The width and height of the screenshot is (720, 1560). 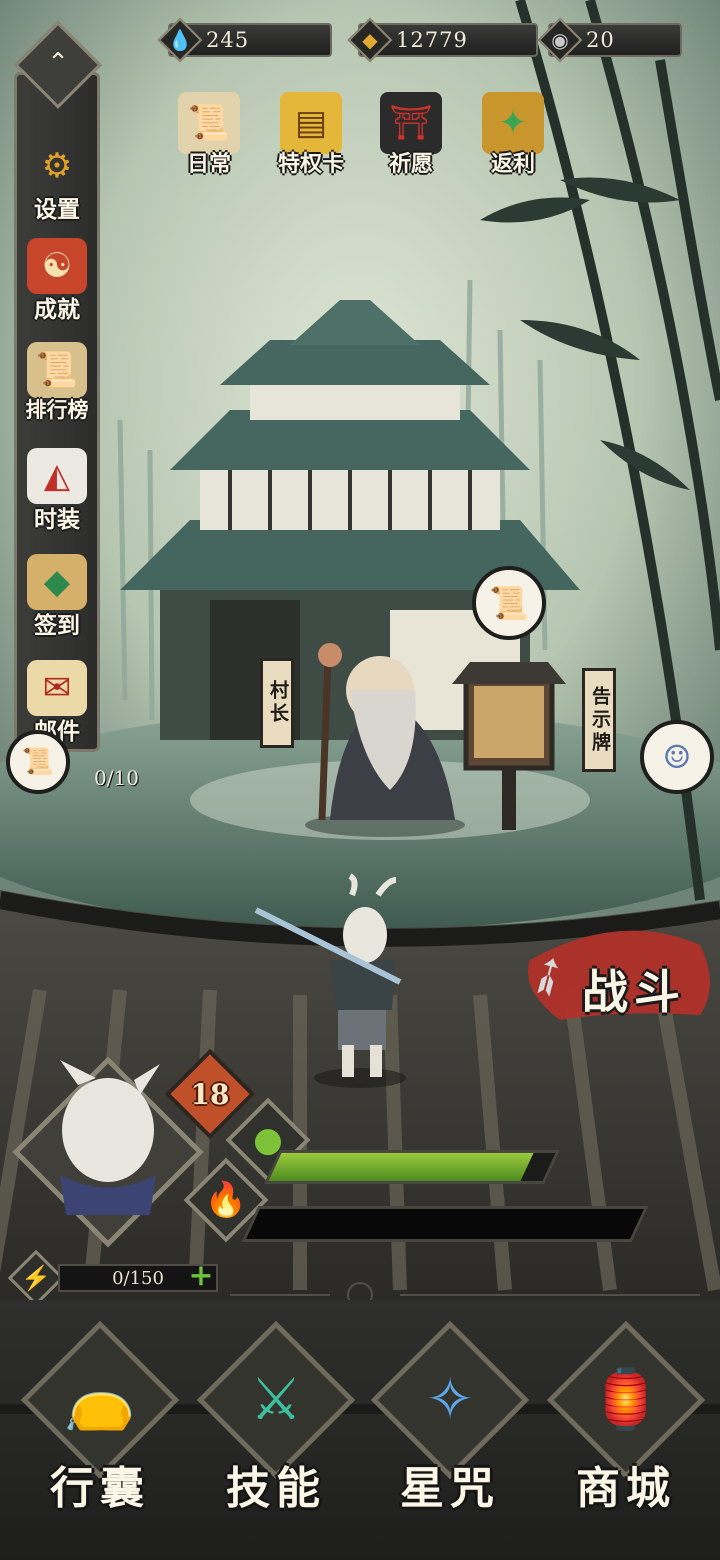 I want to click on flame-icon: 🔥, so click(x=226, y=1200).